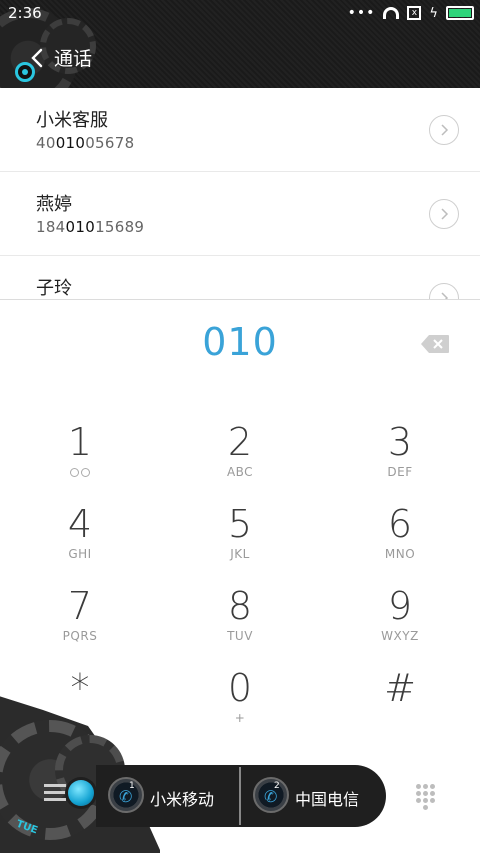 This screenshot has width=480, height=853. I want to click on contact-row: 子玲, so click(240, 278).